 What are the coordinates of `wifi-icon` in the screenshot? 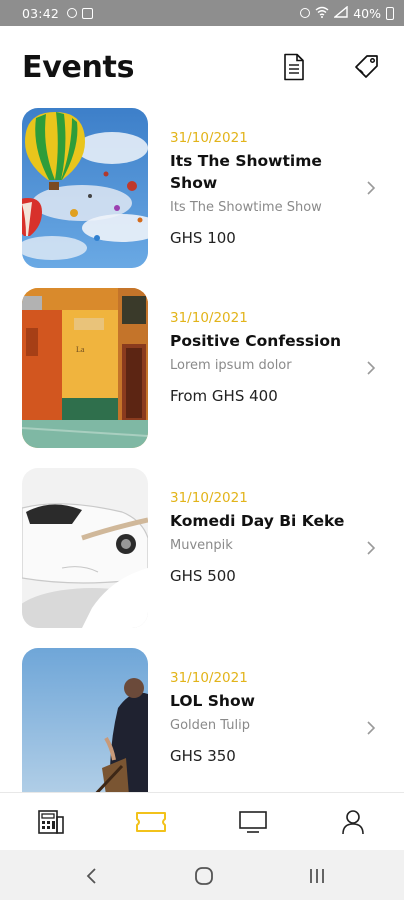 It's located at (322, 13).